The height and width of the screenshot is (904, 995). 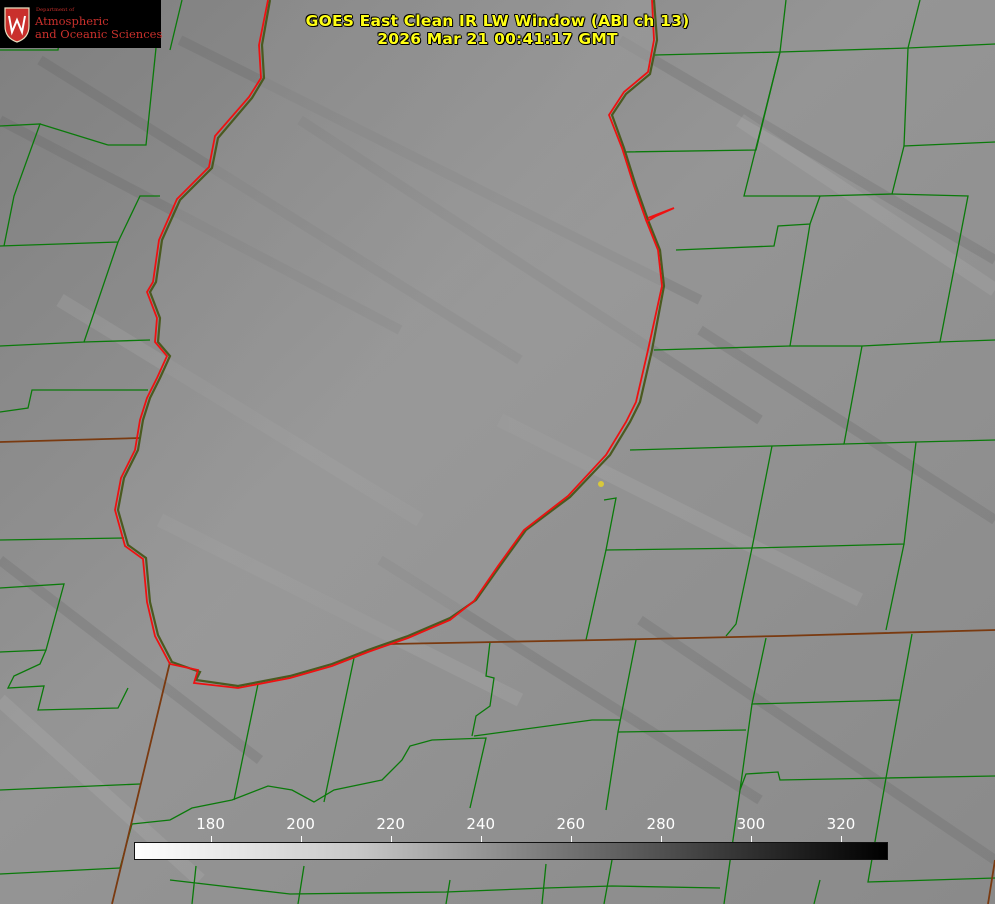 I want to click on university-seal-icon, so click(x=17, y=25).